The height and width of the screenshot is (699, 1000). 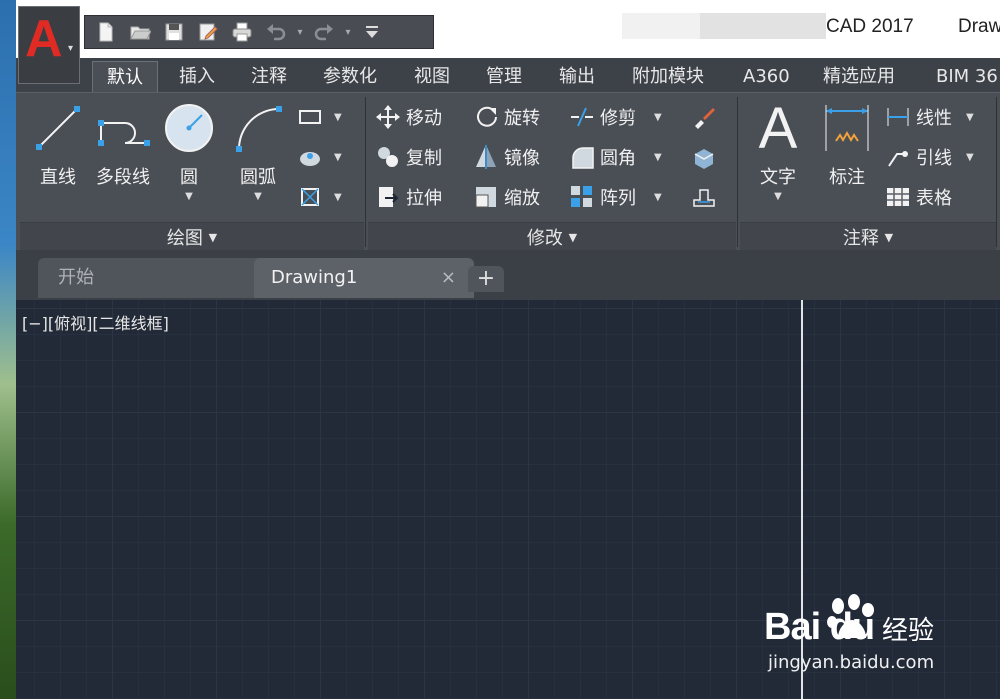 I want to click on document-tab-bar: 开始 Drawing1 × +, so click(x=508, y=275).